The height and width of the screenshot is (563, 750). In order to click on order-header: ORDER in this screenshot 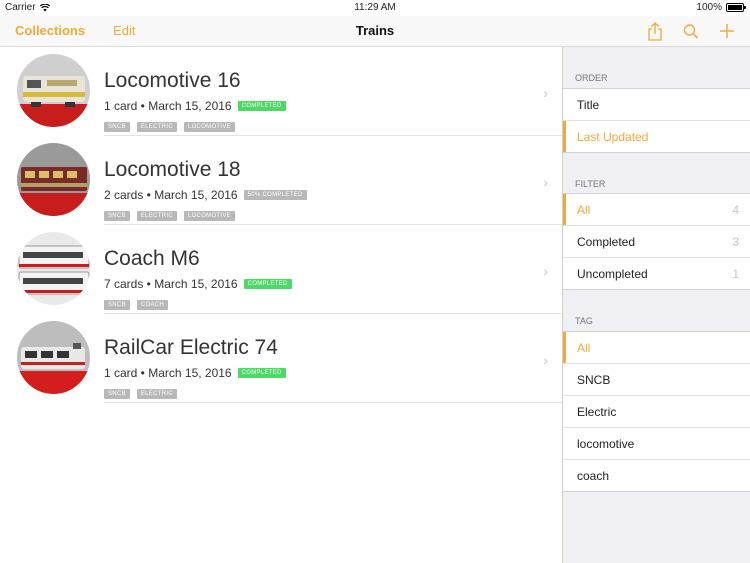, I will do `click(591, 78)`.